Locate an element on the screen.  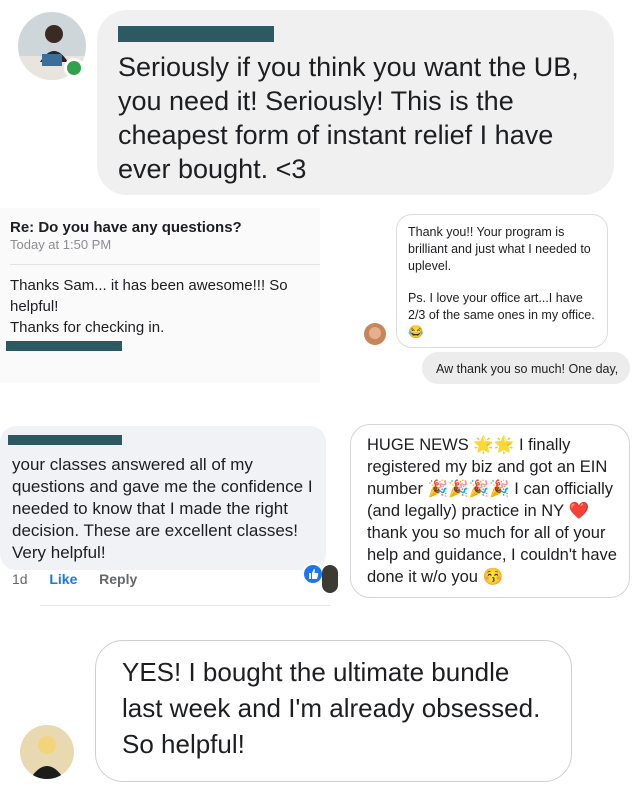
redacted-name-top is located at coordinates (196, 34).